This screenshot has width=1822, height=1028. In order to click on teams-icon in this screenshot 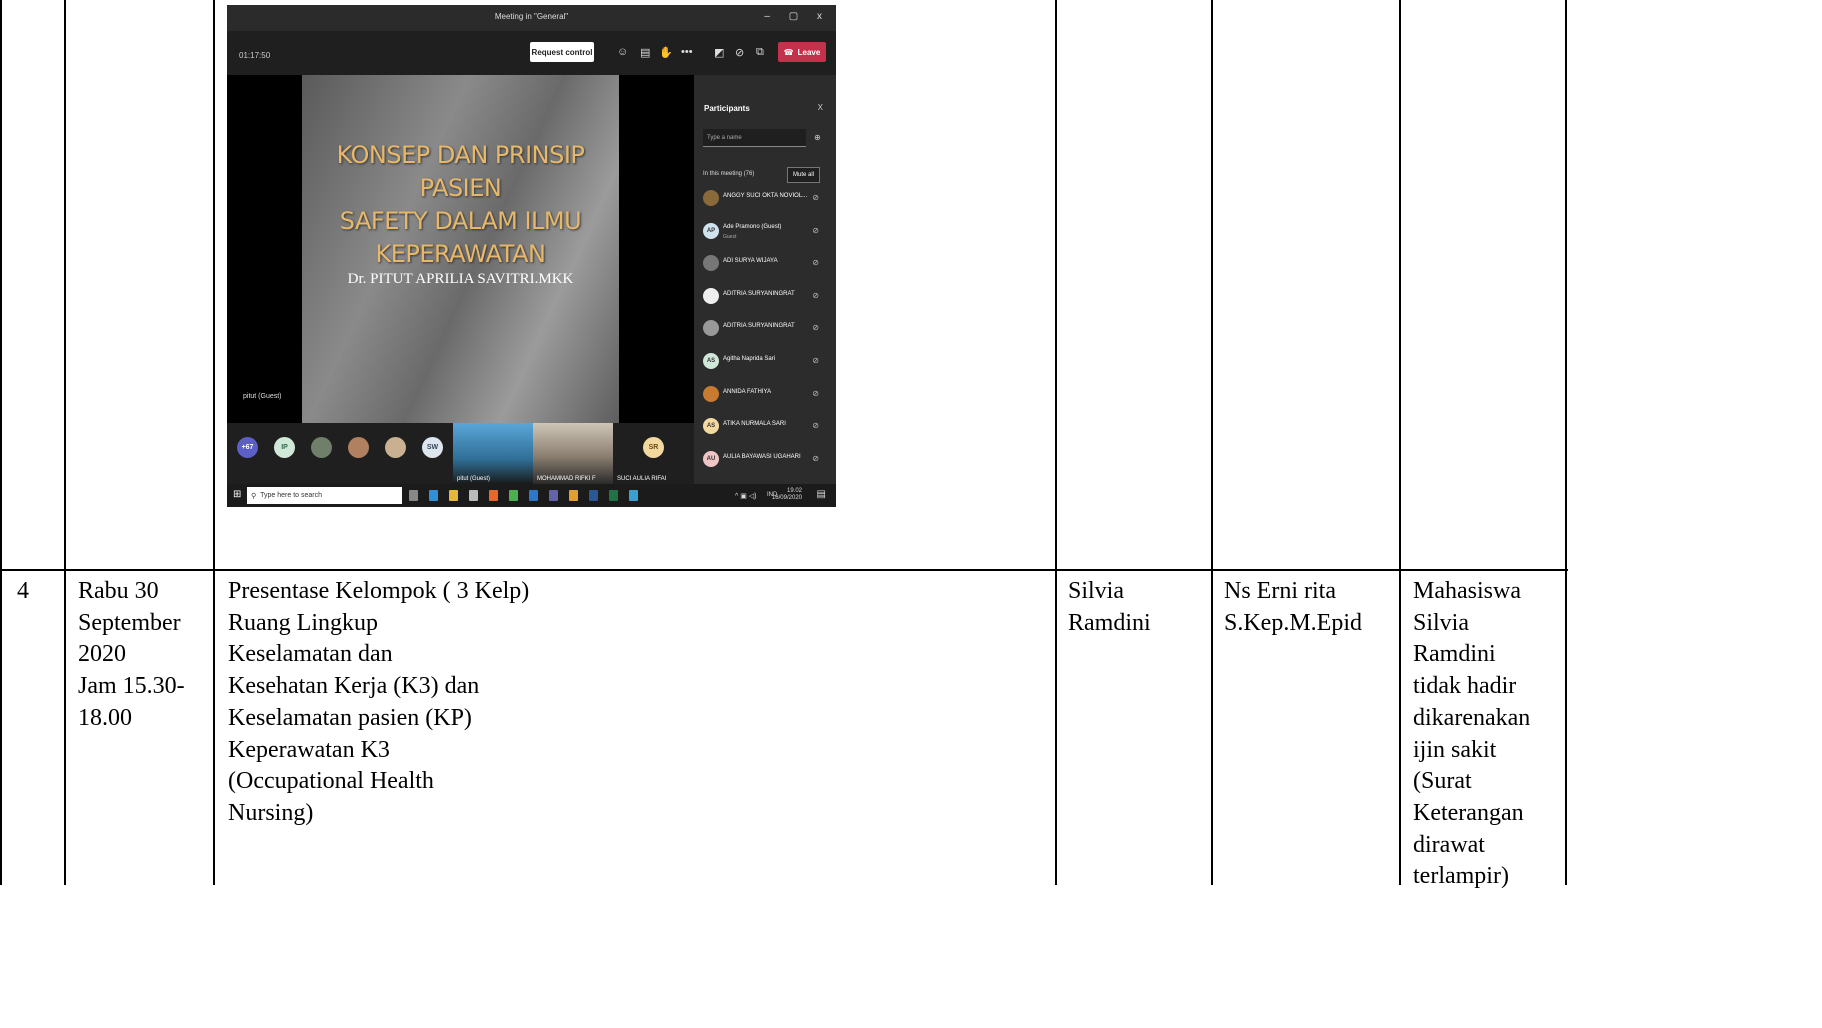, I will do `click(553, 495)`.